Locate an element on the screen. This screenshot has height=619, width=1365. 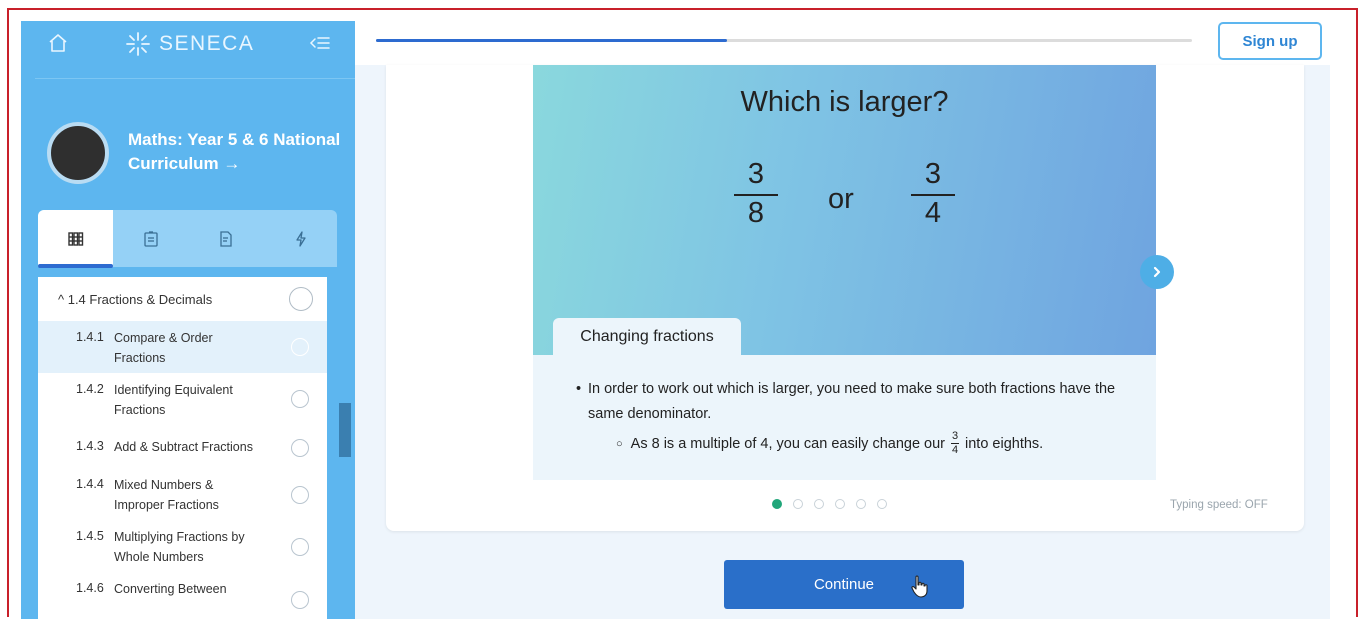
item-number: 1.4.4 is located at coordinates (90, 484).